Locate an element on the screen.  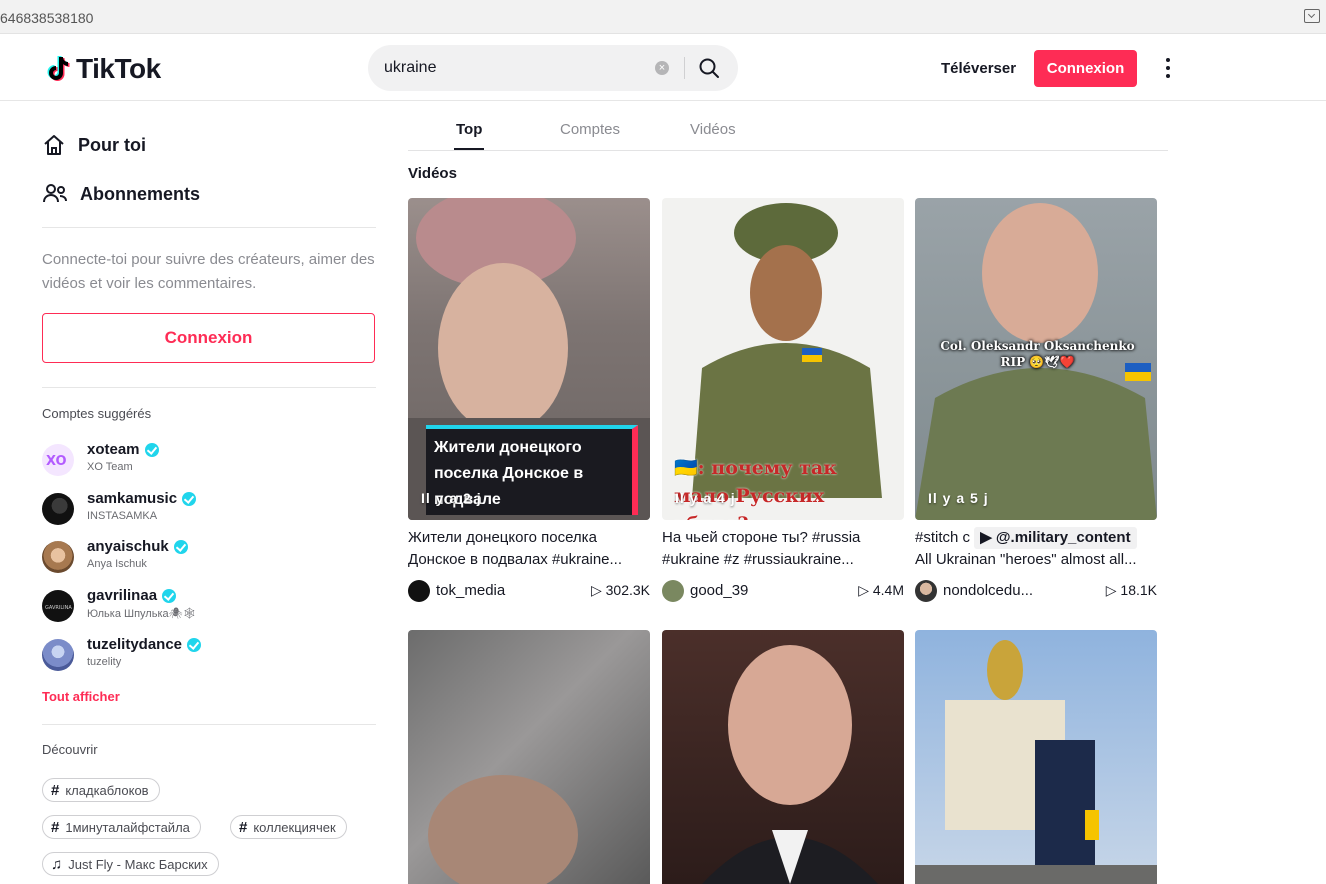
account-username: anyaischuk is located at coordinates (137, 546).